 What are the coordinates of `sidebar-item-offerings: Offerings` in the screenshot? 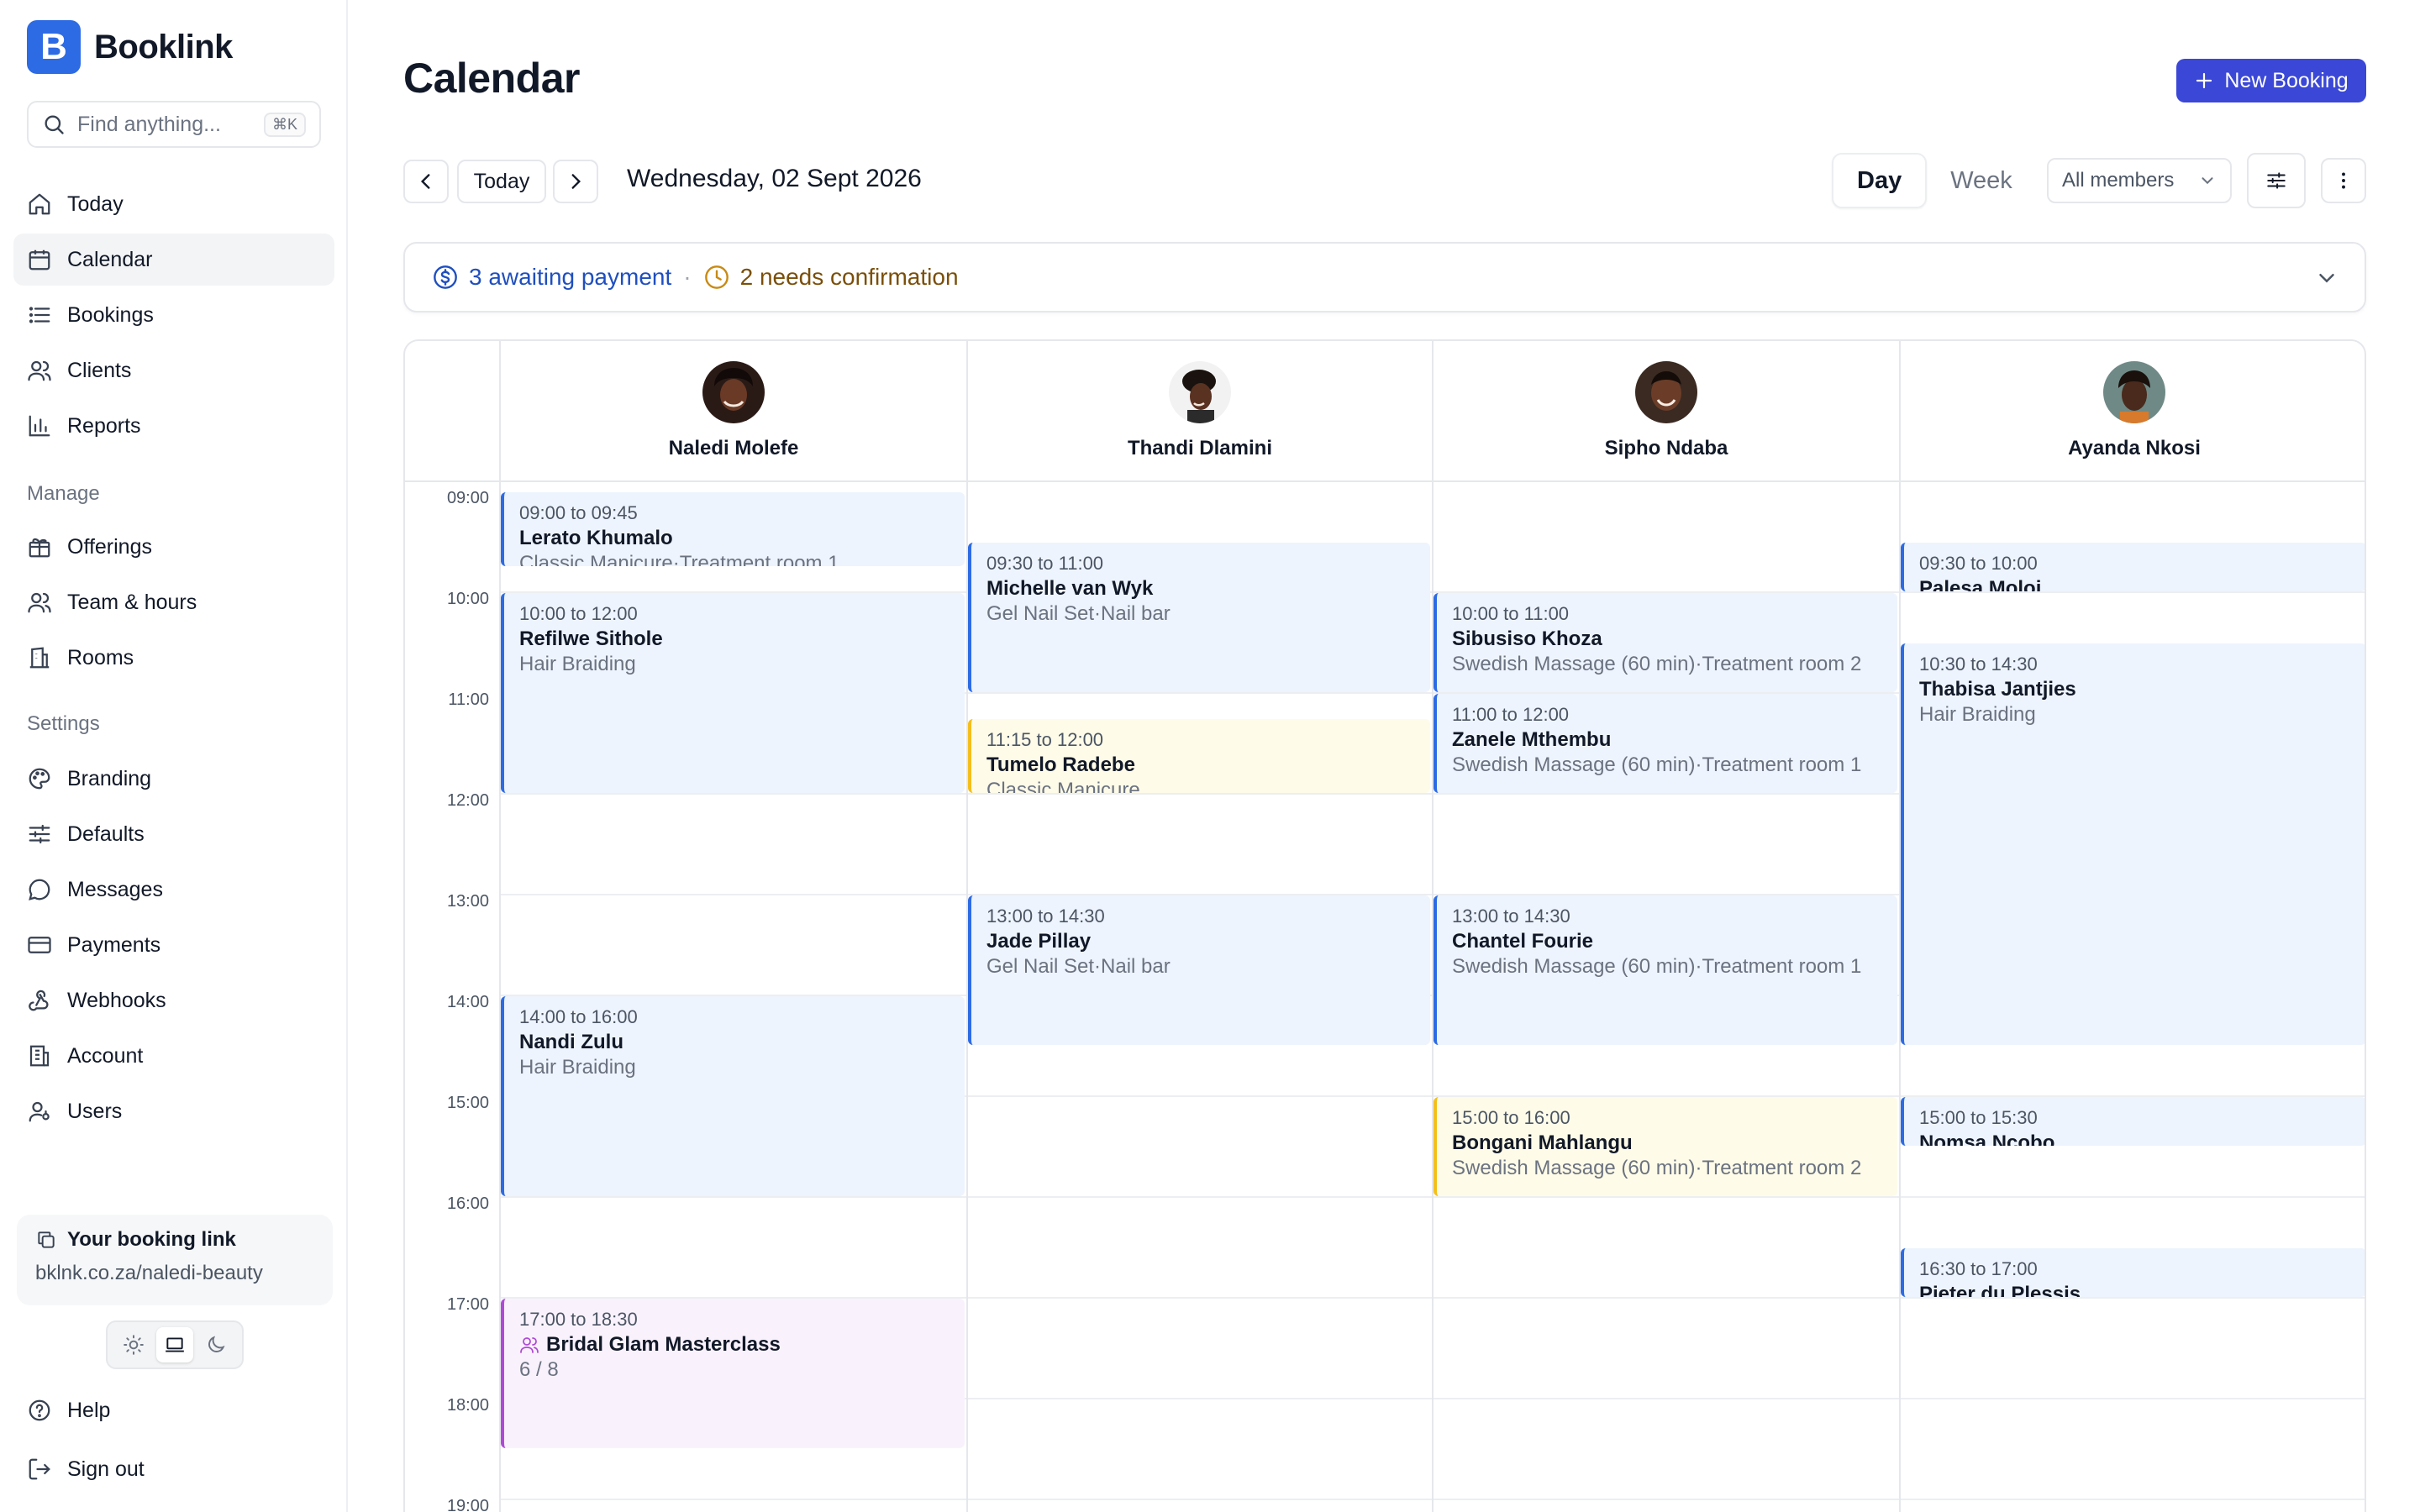 It's located at (173, 547).